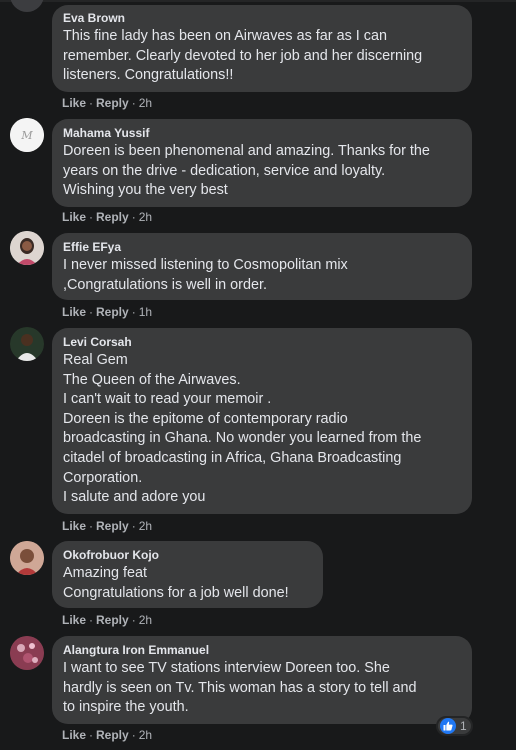 The width and height of the screenshot is (516, 750). Describe the element at coordinates (262, 342) in the screenshot. I see `comment-author: Levi Corsah` at that location.